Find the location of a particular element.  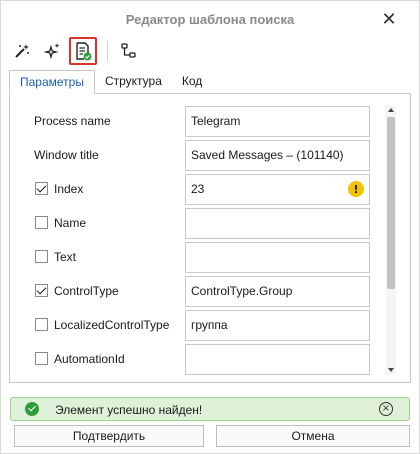

window-title-field: Saved Messages – (101140) is located at coordinates (277, 155).